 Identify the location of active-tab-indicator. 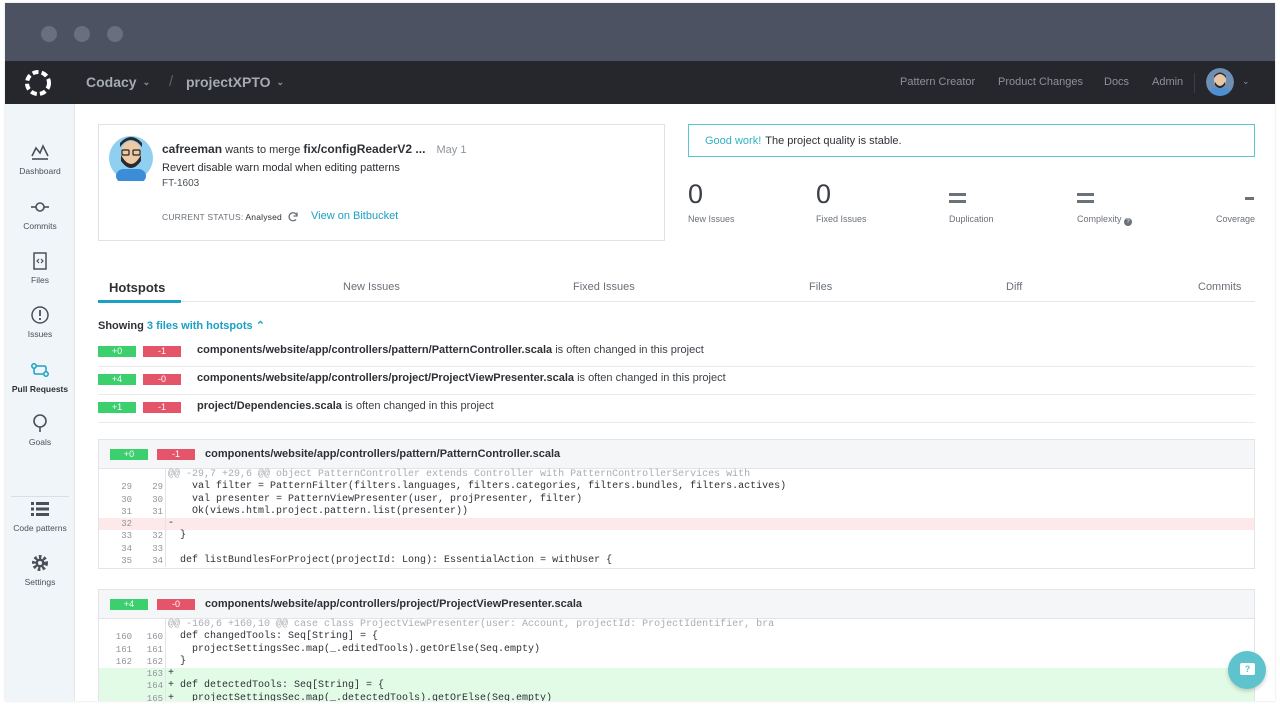
(139, 301).